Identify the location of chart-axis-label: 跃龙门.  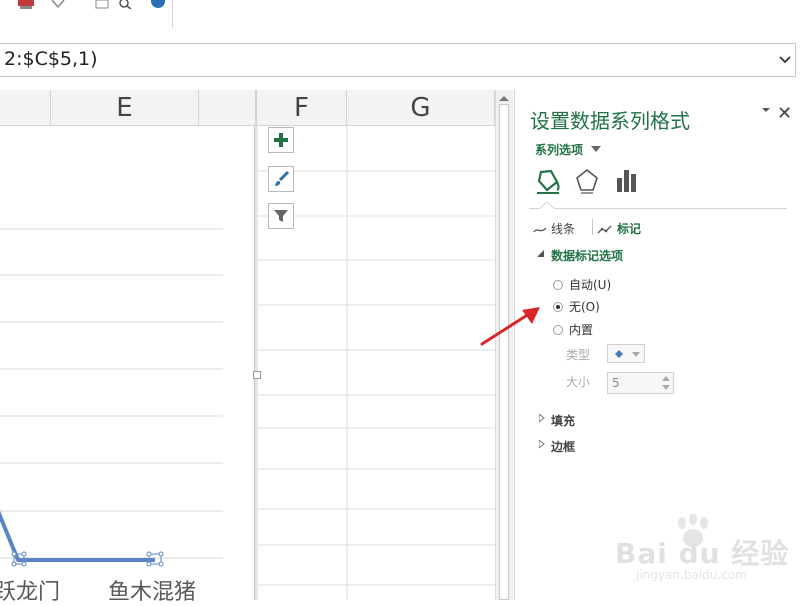
(30, 592).